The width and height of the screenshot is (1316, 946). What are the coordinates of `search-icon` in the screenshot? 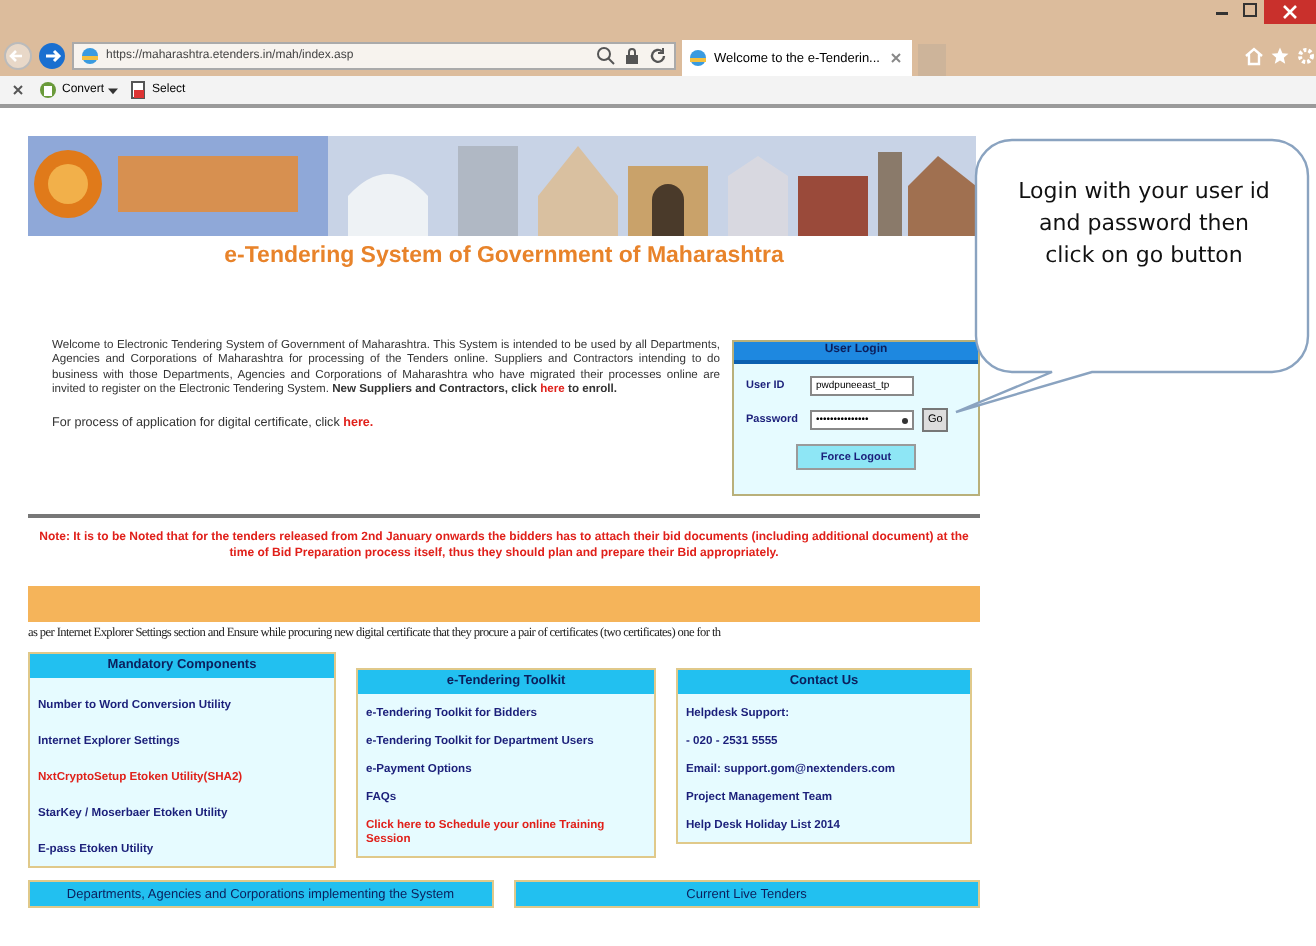 It's located at (606, 56).